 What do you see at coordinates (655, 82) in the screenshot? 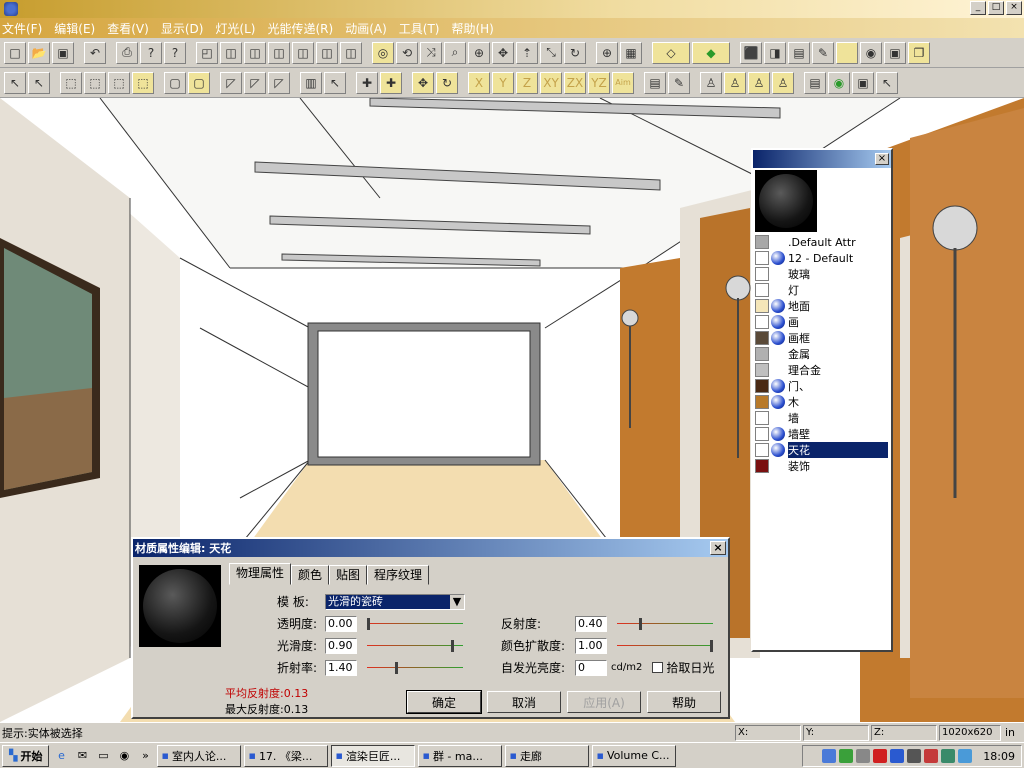
I see `edit-obj-icon: ▤` at bounding box center [655, 82].